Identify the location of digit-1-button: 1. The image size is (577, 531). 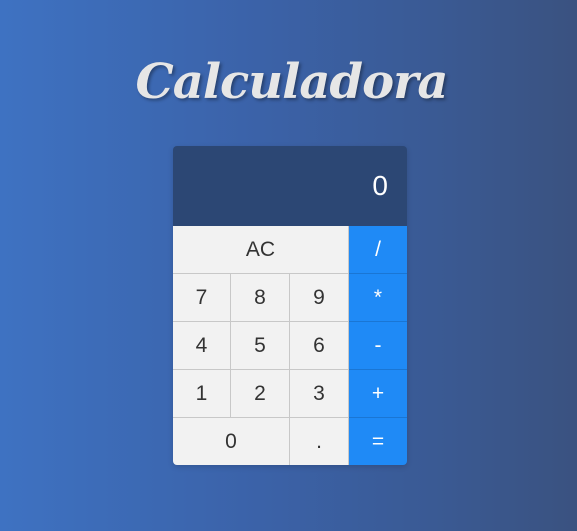
(202, 394).